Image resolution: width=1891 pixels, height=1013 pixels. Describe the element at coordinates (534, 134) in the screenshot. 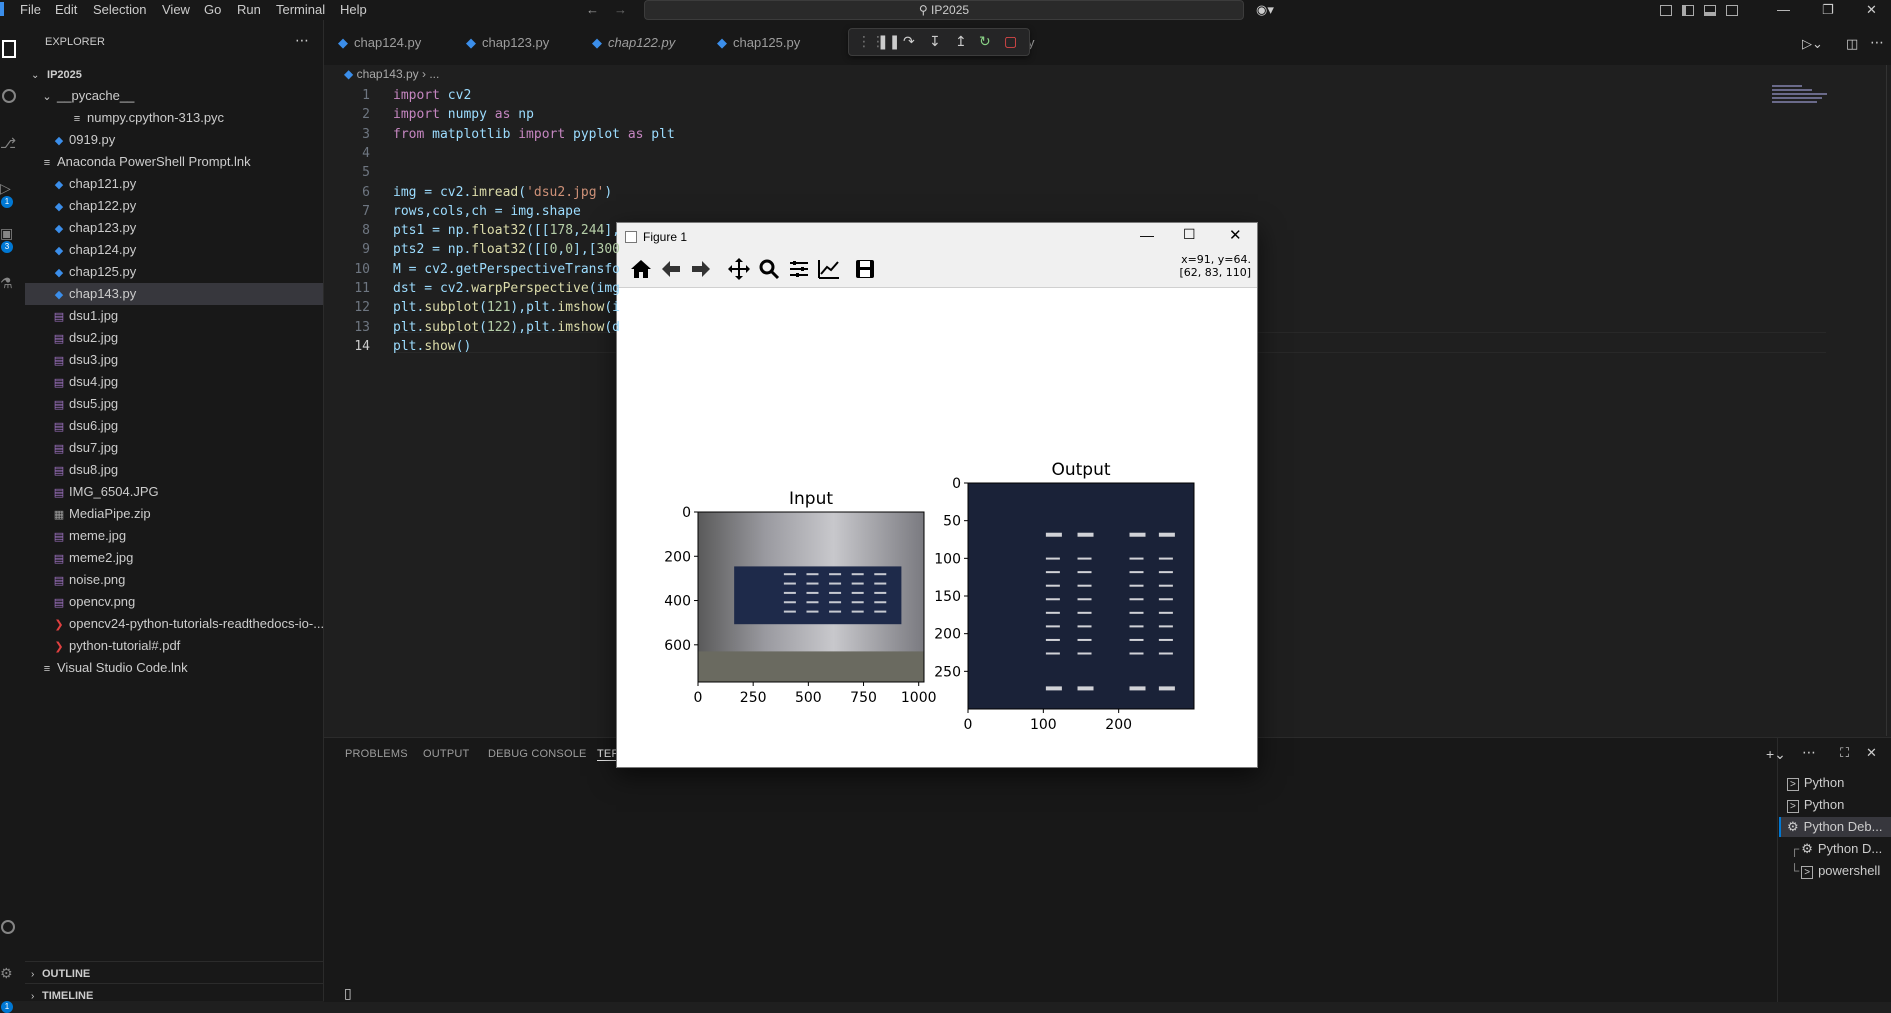

I see `code-line: from matplotlib import pyplot as plt` at that location.